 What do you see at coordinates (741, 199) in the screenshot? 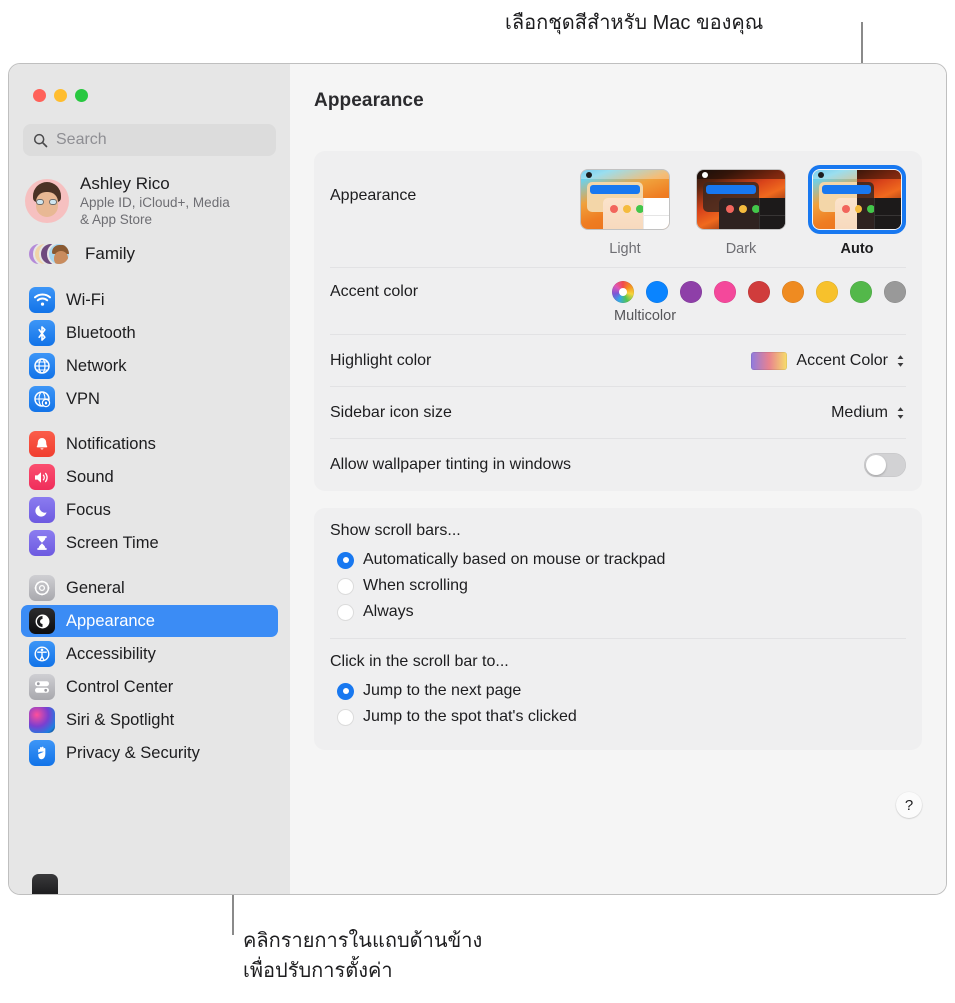
I see `theme-thumbnail-dark` at bounding box center [741, 199].